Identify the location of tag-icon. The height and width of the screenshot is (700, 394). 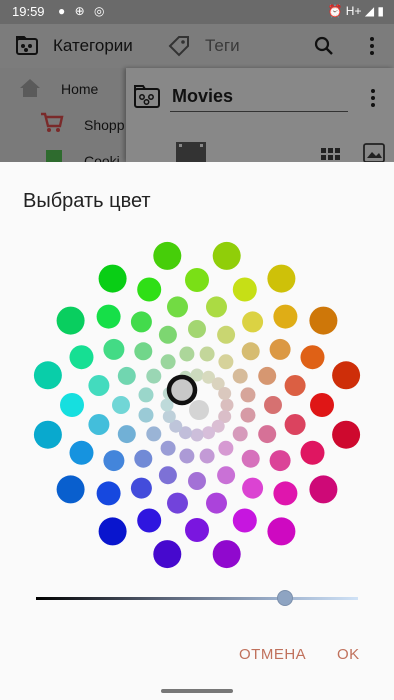
(179, 46).